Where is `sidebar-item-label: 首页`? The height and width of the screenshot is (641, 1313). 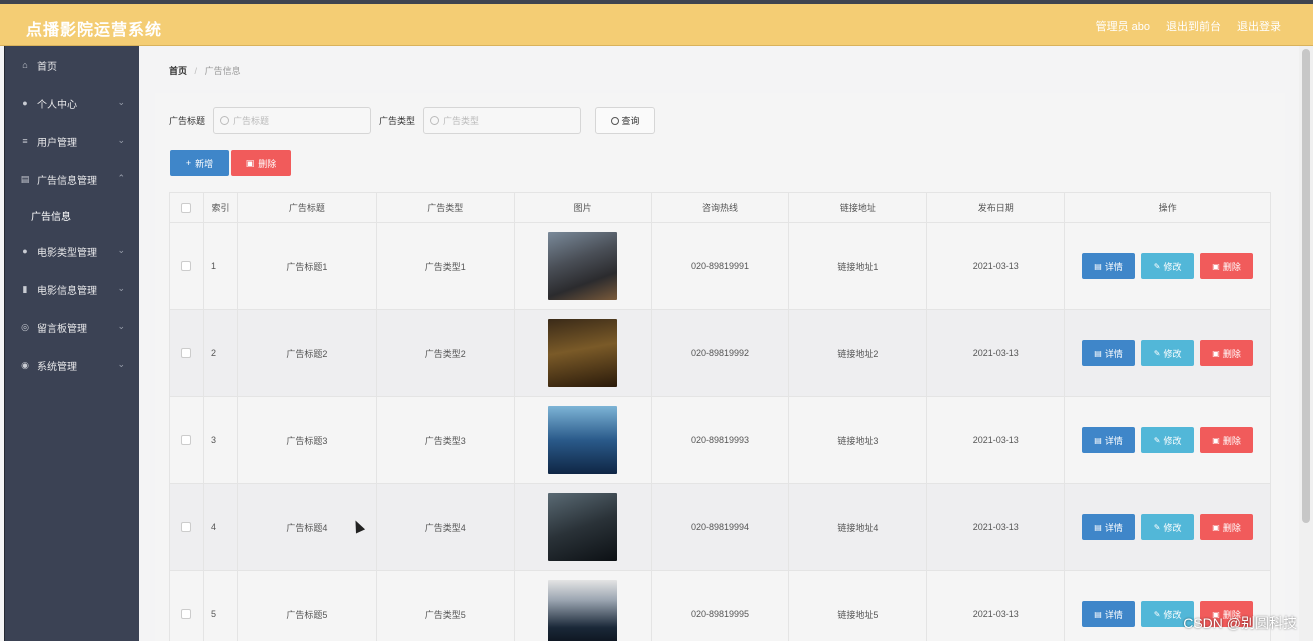 sidebar-item-label: 首页 is located at coordinates (47, 67).